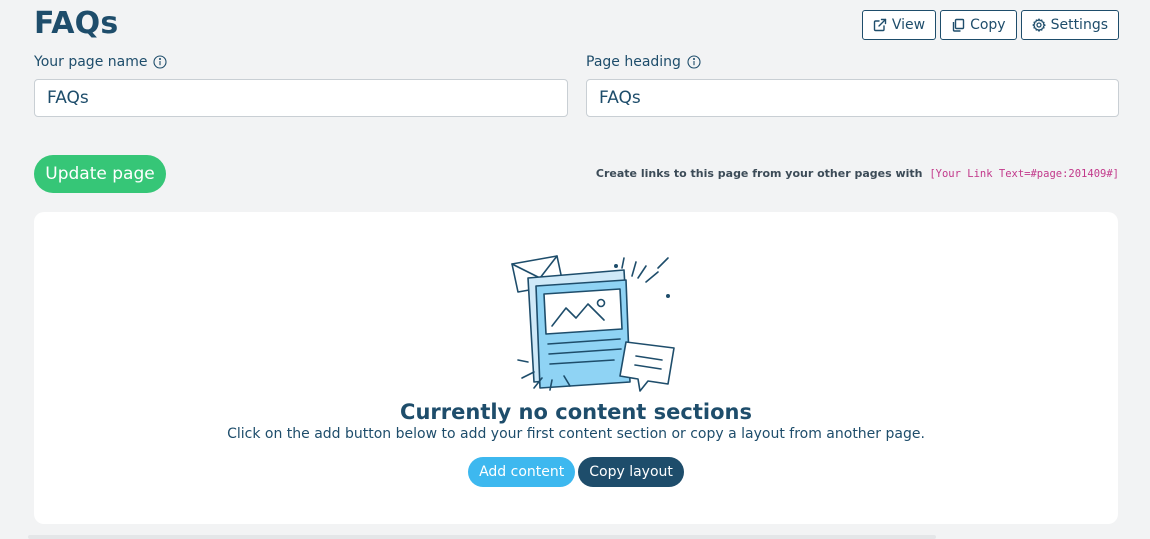 This screenshot has height=539, width=1150. I want to click on empty-state-actions: Add content Copy layout, so click(576, 472).